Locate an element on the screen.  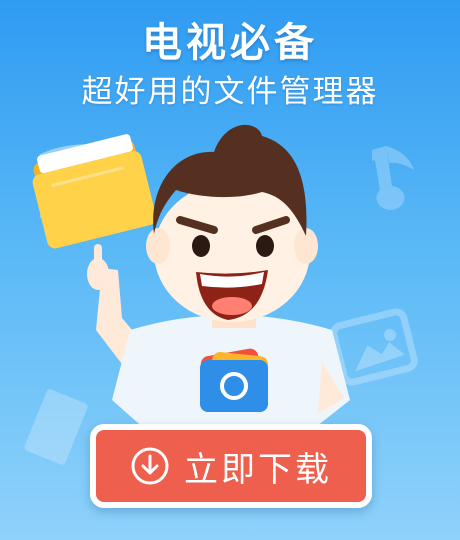
image-icon is located at coordinates (374, 347).